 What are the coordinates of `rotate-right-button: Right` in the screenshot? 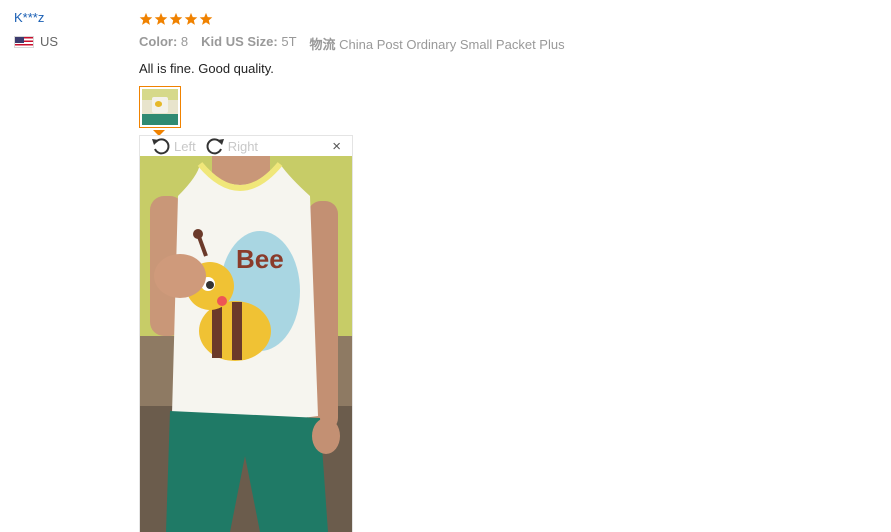 It's located at (231, 146).